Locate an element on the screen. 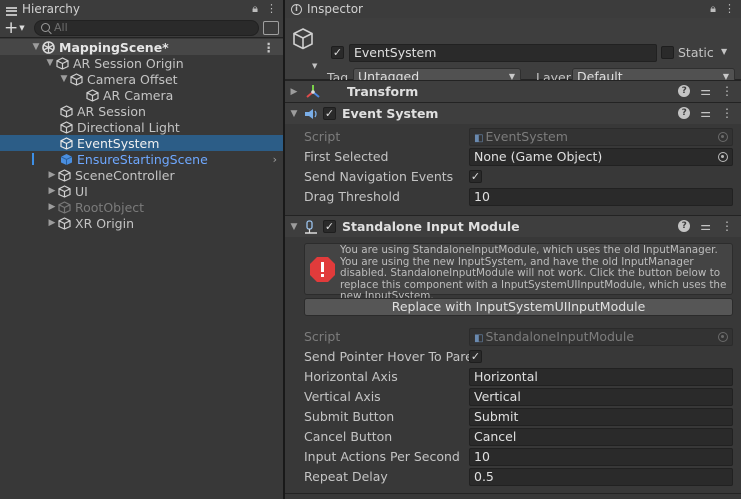 Image resolution: width=741 pixels, height=499 pixels. tree-item-selected: EventSystem is located at coordinates (141, 143).